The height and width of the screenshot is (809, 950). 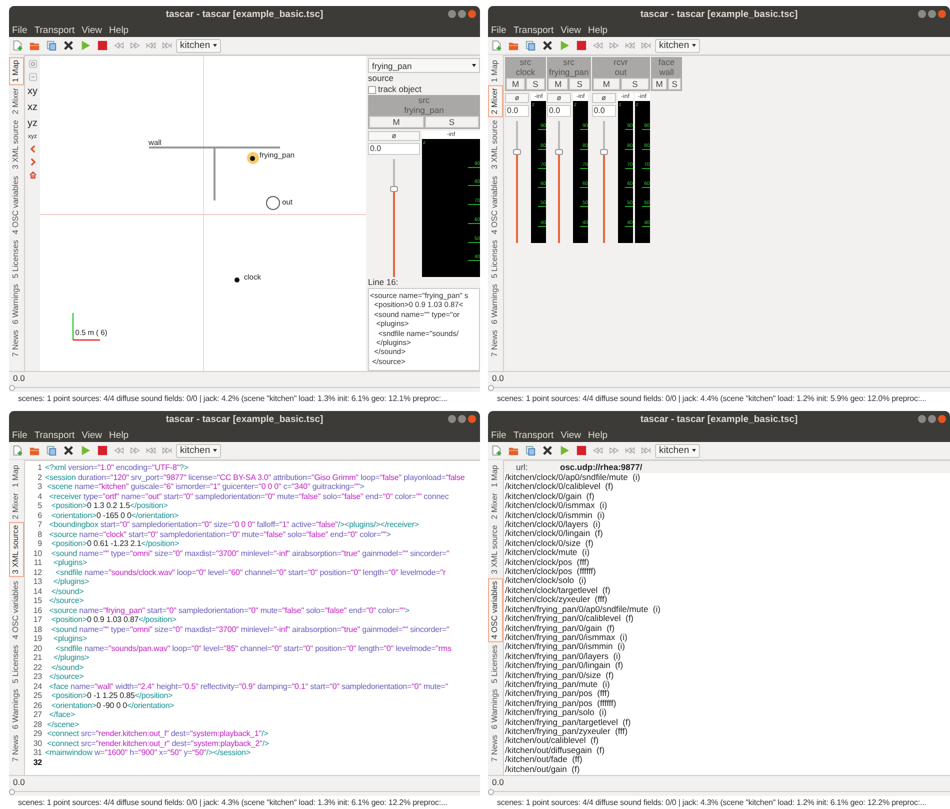 What do you see at coordinates (727, 713) in the screenshot?
I see `osc-variable: /kitchen/frying_pan/solo (i)` at bounding box center [727, 713].